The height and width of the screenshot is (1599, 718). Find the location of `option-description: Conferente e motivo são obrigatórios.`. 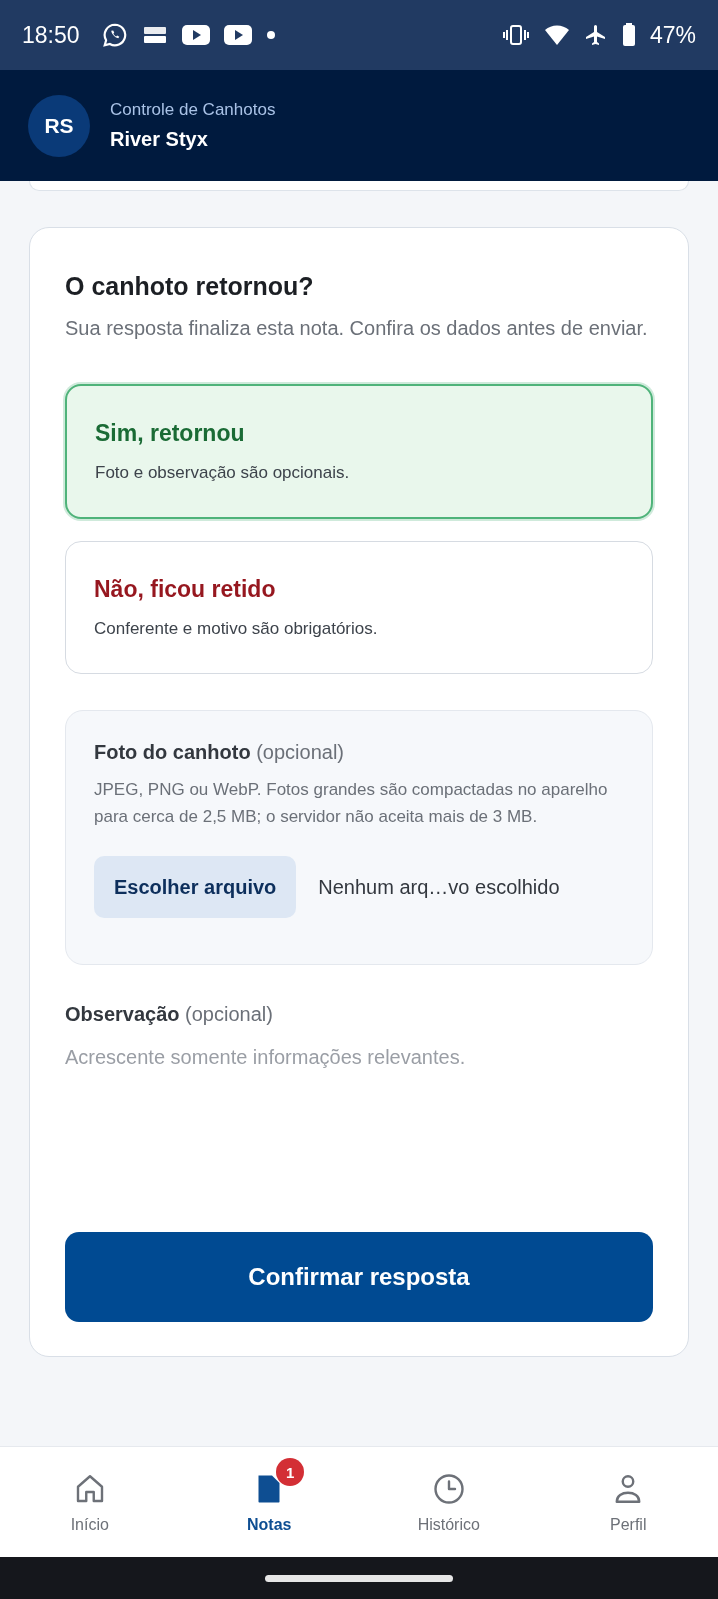

option-description: Conferente e motivo são obrigatórios. is located at coordinates (236, 629).